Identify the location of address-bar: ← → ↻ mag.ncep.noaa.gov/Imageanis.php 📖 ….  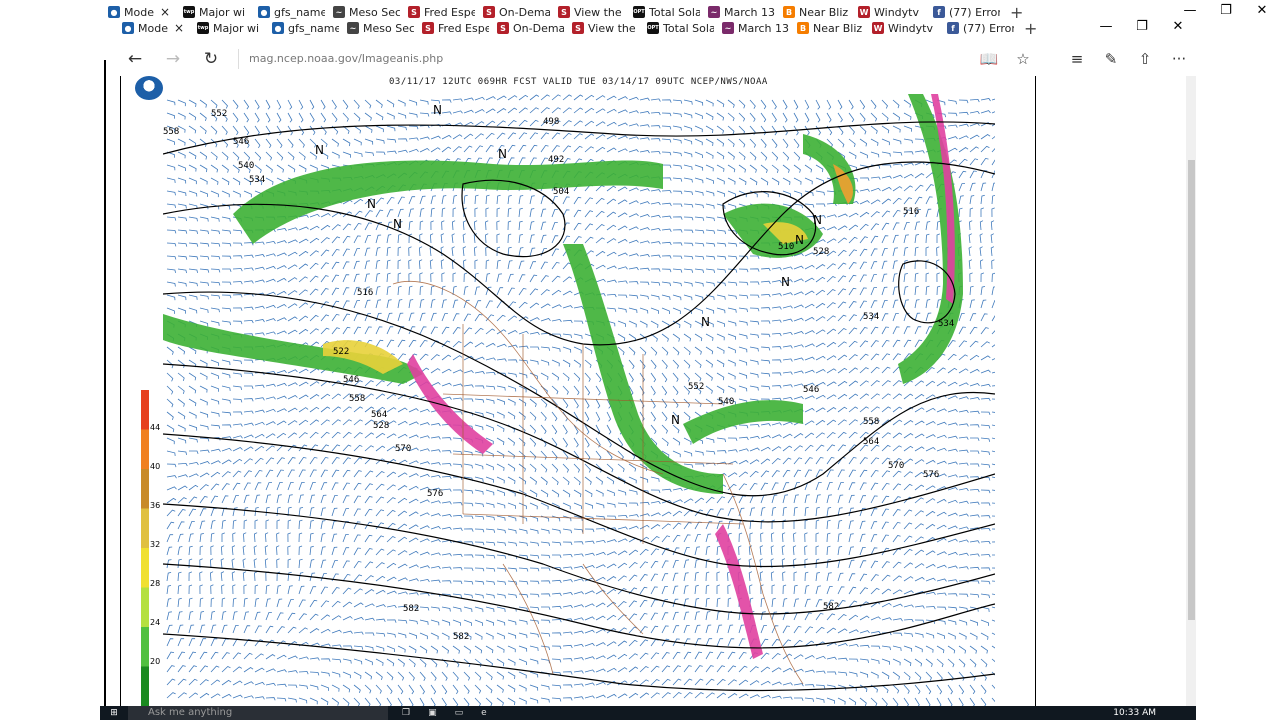
(656, 59).